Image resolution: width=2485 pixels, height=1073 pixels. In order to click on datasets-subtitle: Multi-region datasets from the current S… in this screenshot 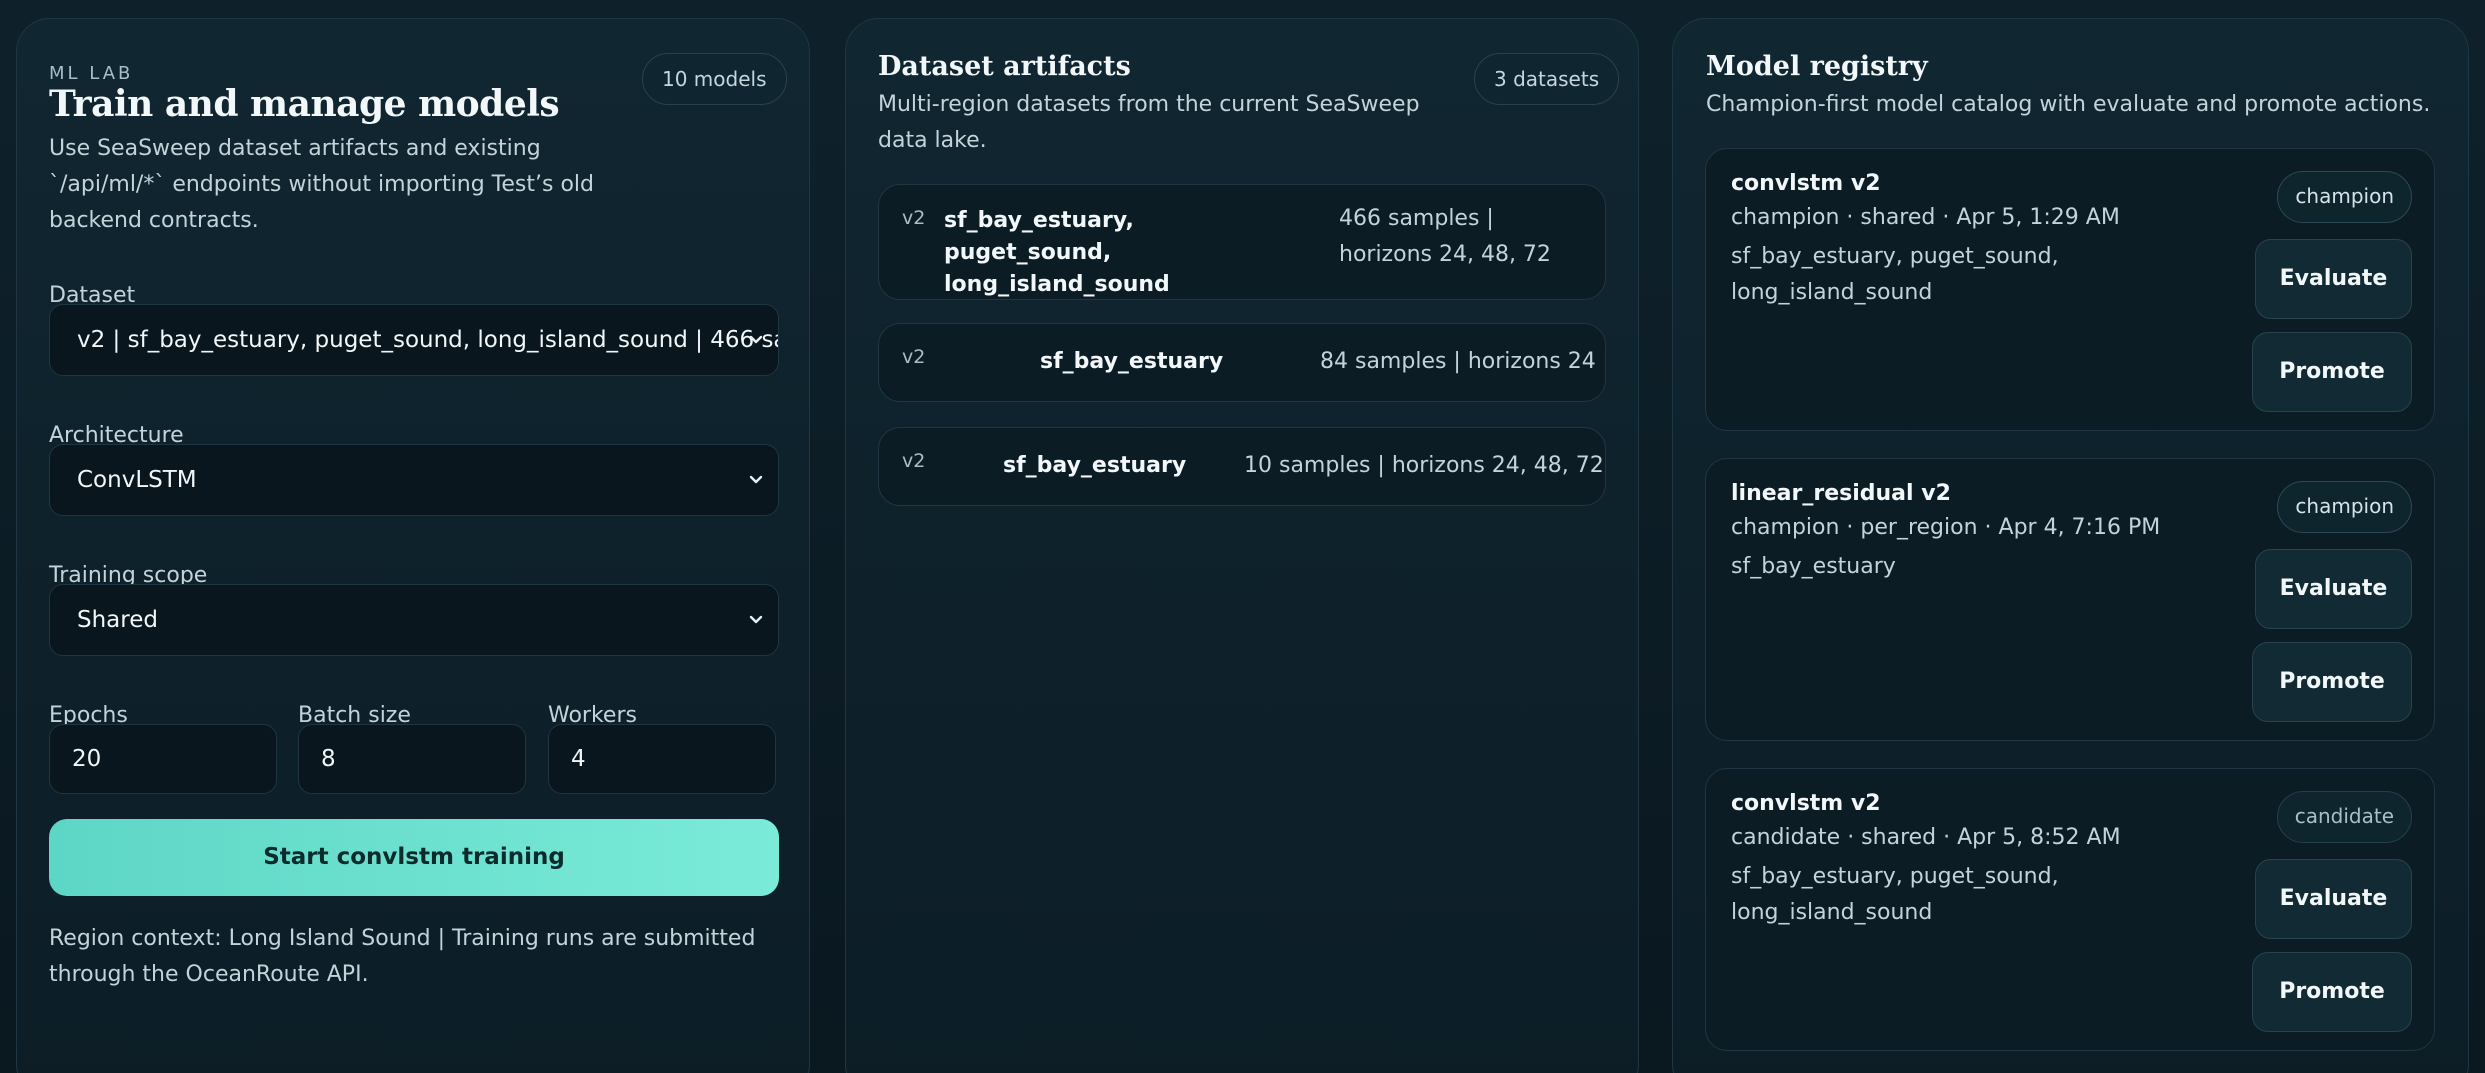, I will do `click(1149, 122)`.